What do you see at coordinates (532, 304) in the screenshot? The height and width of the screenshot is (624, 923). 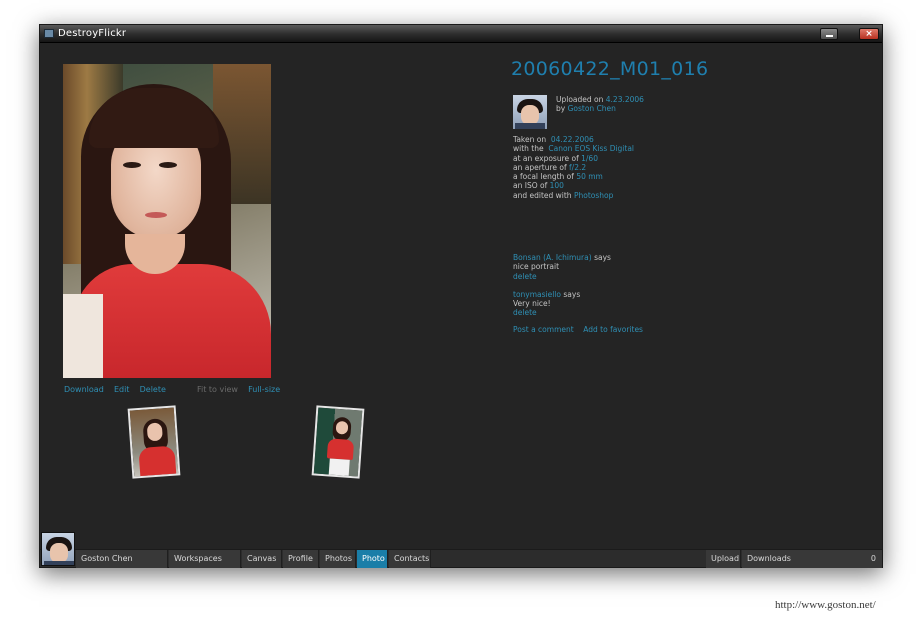 I see `comment-text: Very nice!` at bounding box center [532, 304].